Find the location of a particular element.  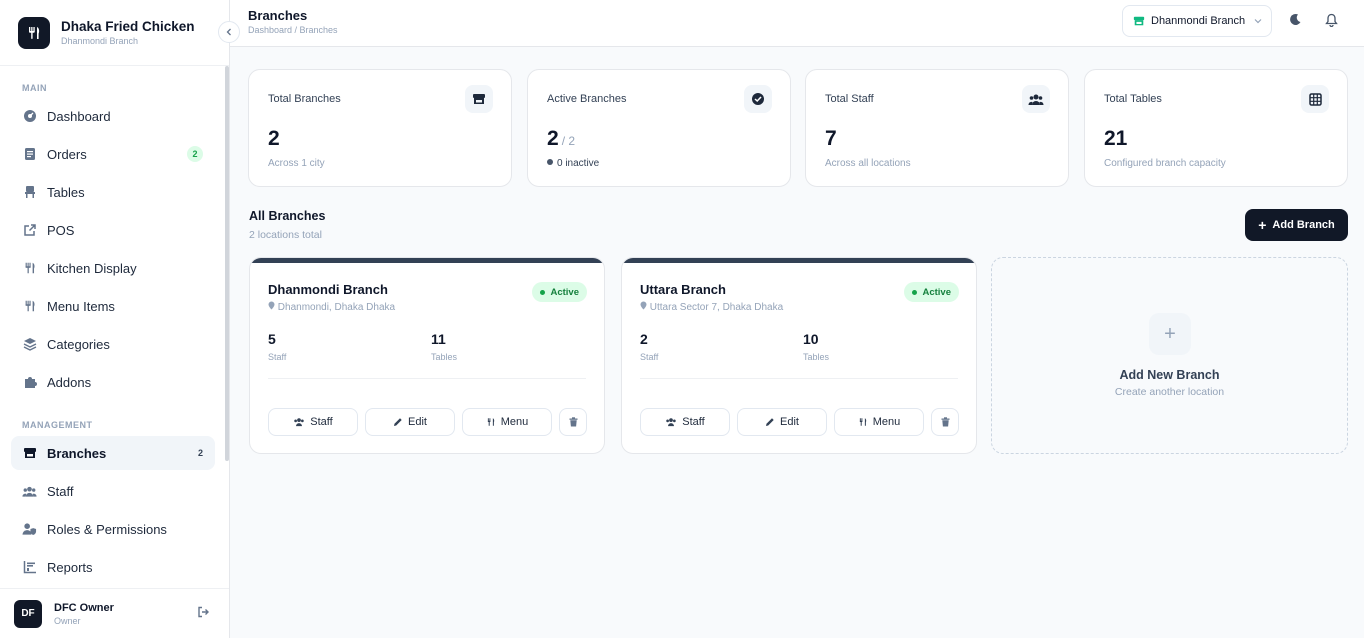

trash-icon is located at coordinates (573, 422).